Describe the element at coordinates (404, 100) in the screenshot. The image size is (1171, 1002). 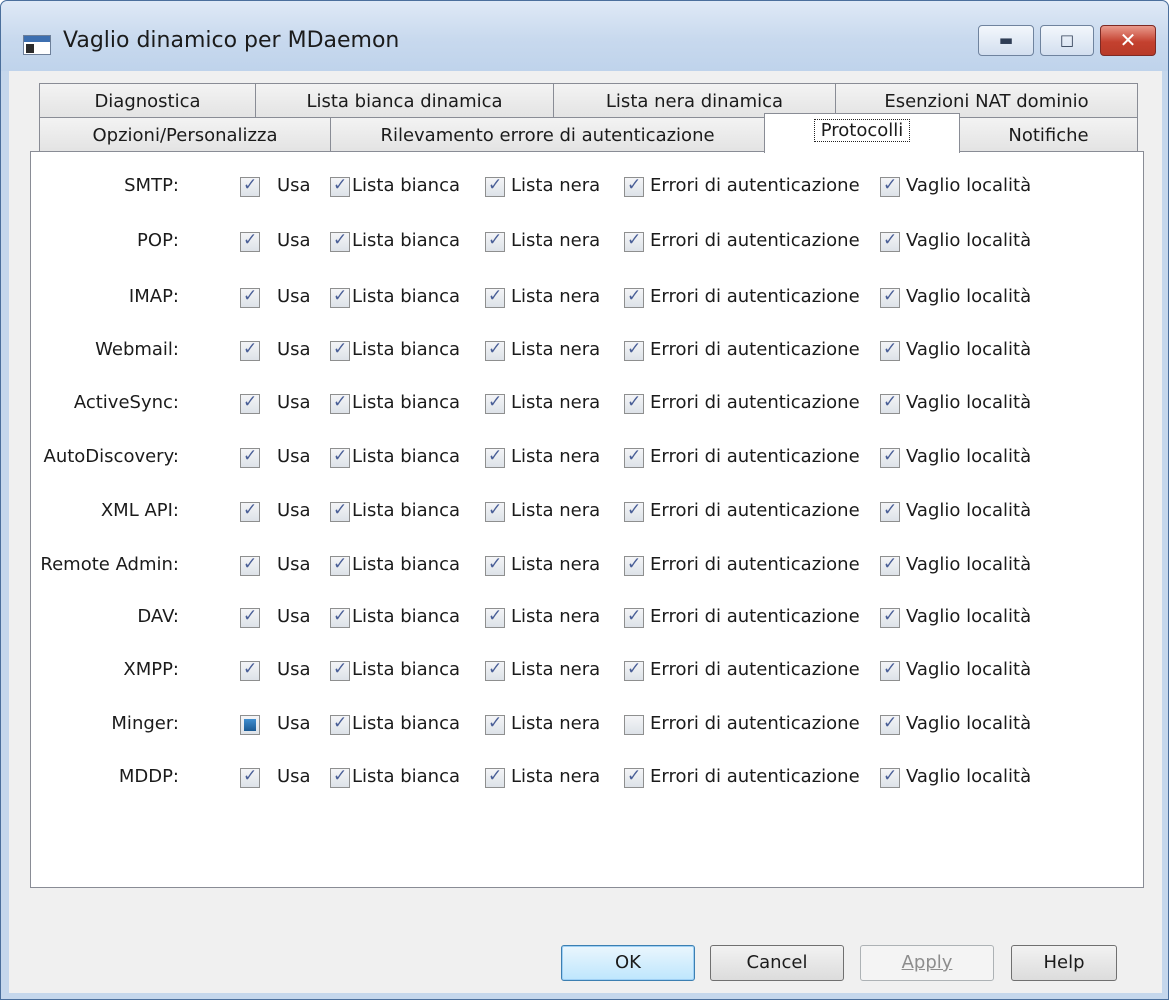
I see `tab-lista-bianca-dinamica: Lista bianca dinamica` at that location.